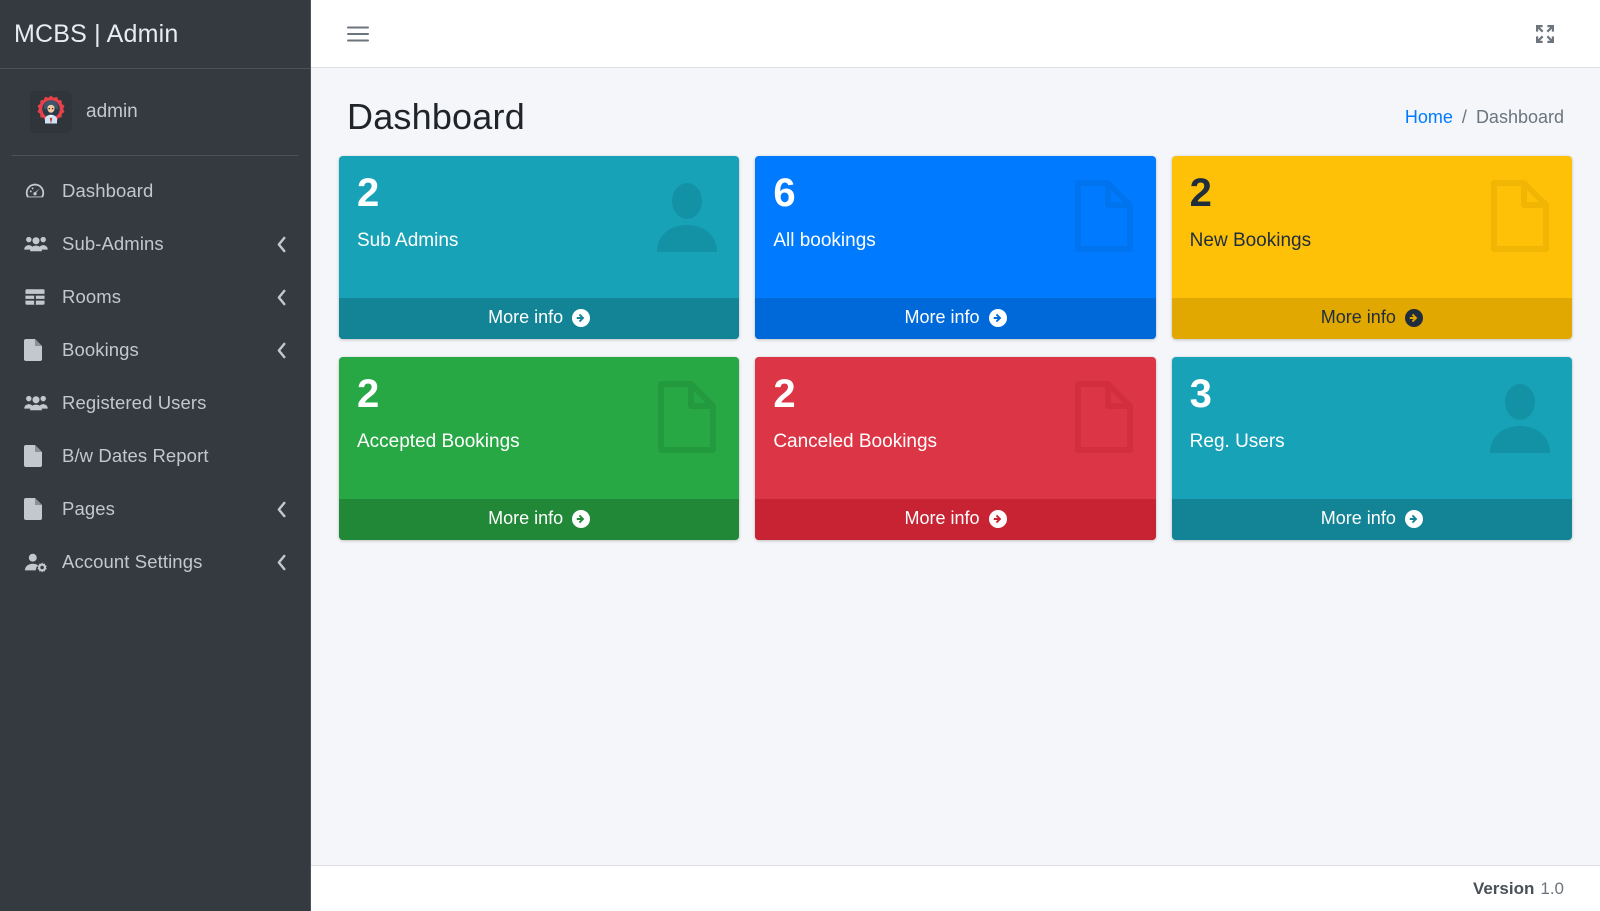  Describe the element at coordinates (955, 107) in the screenshot. I see `content-header: Dashboard Home / Dashboard` at that location.